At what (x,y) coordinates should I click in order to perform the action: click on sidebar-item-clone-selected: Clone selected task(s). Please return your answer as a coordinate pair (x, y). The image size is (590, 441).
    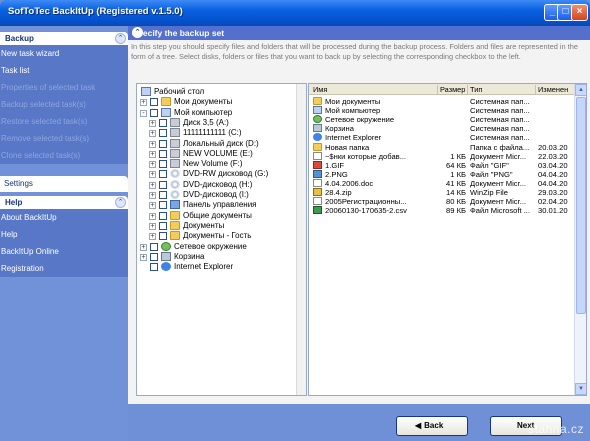
    Looking at the image, I should click on (64, 155).